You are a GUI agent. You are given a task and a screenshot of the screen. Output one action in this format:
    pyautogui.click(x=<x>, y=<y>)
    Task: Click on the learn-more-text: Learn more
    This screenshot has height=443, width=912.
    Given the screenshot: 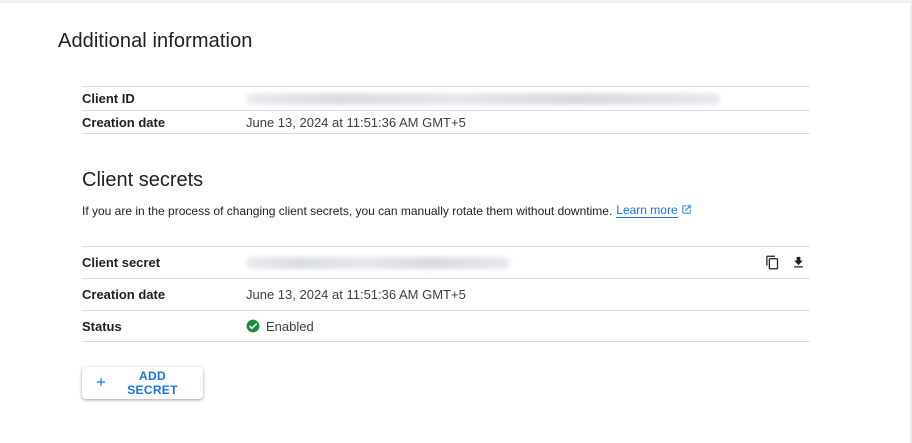 What is the action you would take?
    pyautogui.click(x=647, y=210)
    